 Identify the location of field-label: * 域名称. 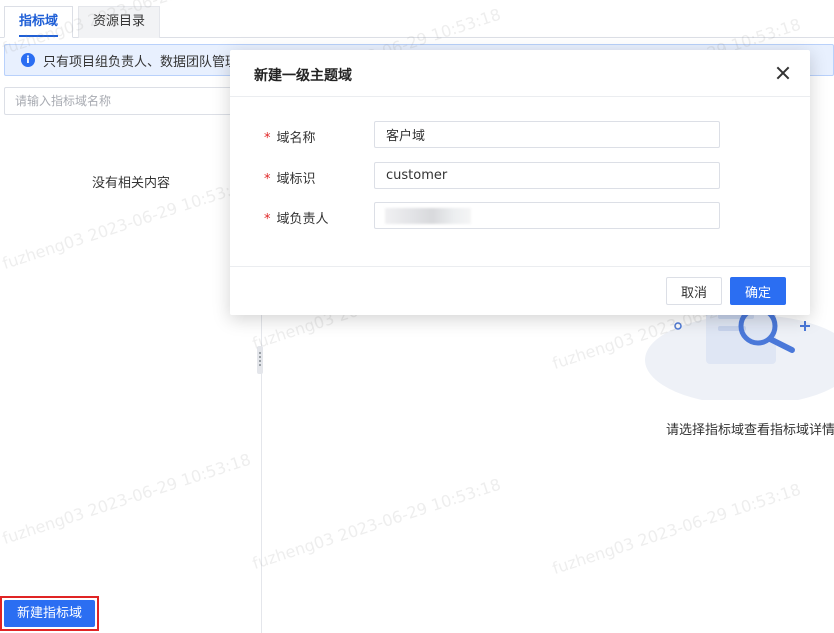
(290, 136).